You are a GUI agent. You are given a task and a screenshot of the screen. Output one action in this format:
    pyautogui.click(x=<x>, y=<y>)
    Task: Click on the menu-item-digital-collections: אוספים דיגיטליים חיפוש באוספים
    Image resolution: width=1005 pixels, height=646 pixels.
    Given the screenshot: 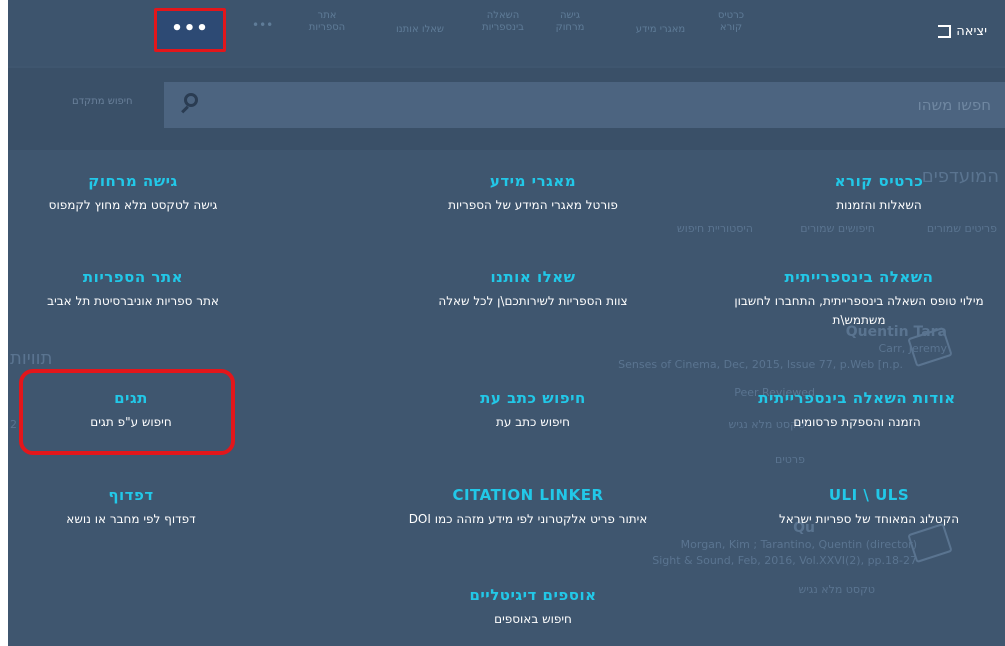 What is the action you would take?
    pyautogui.click(x=533, y=607)
    